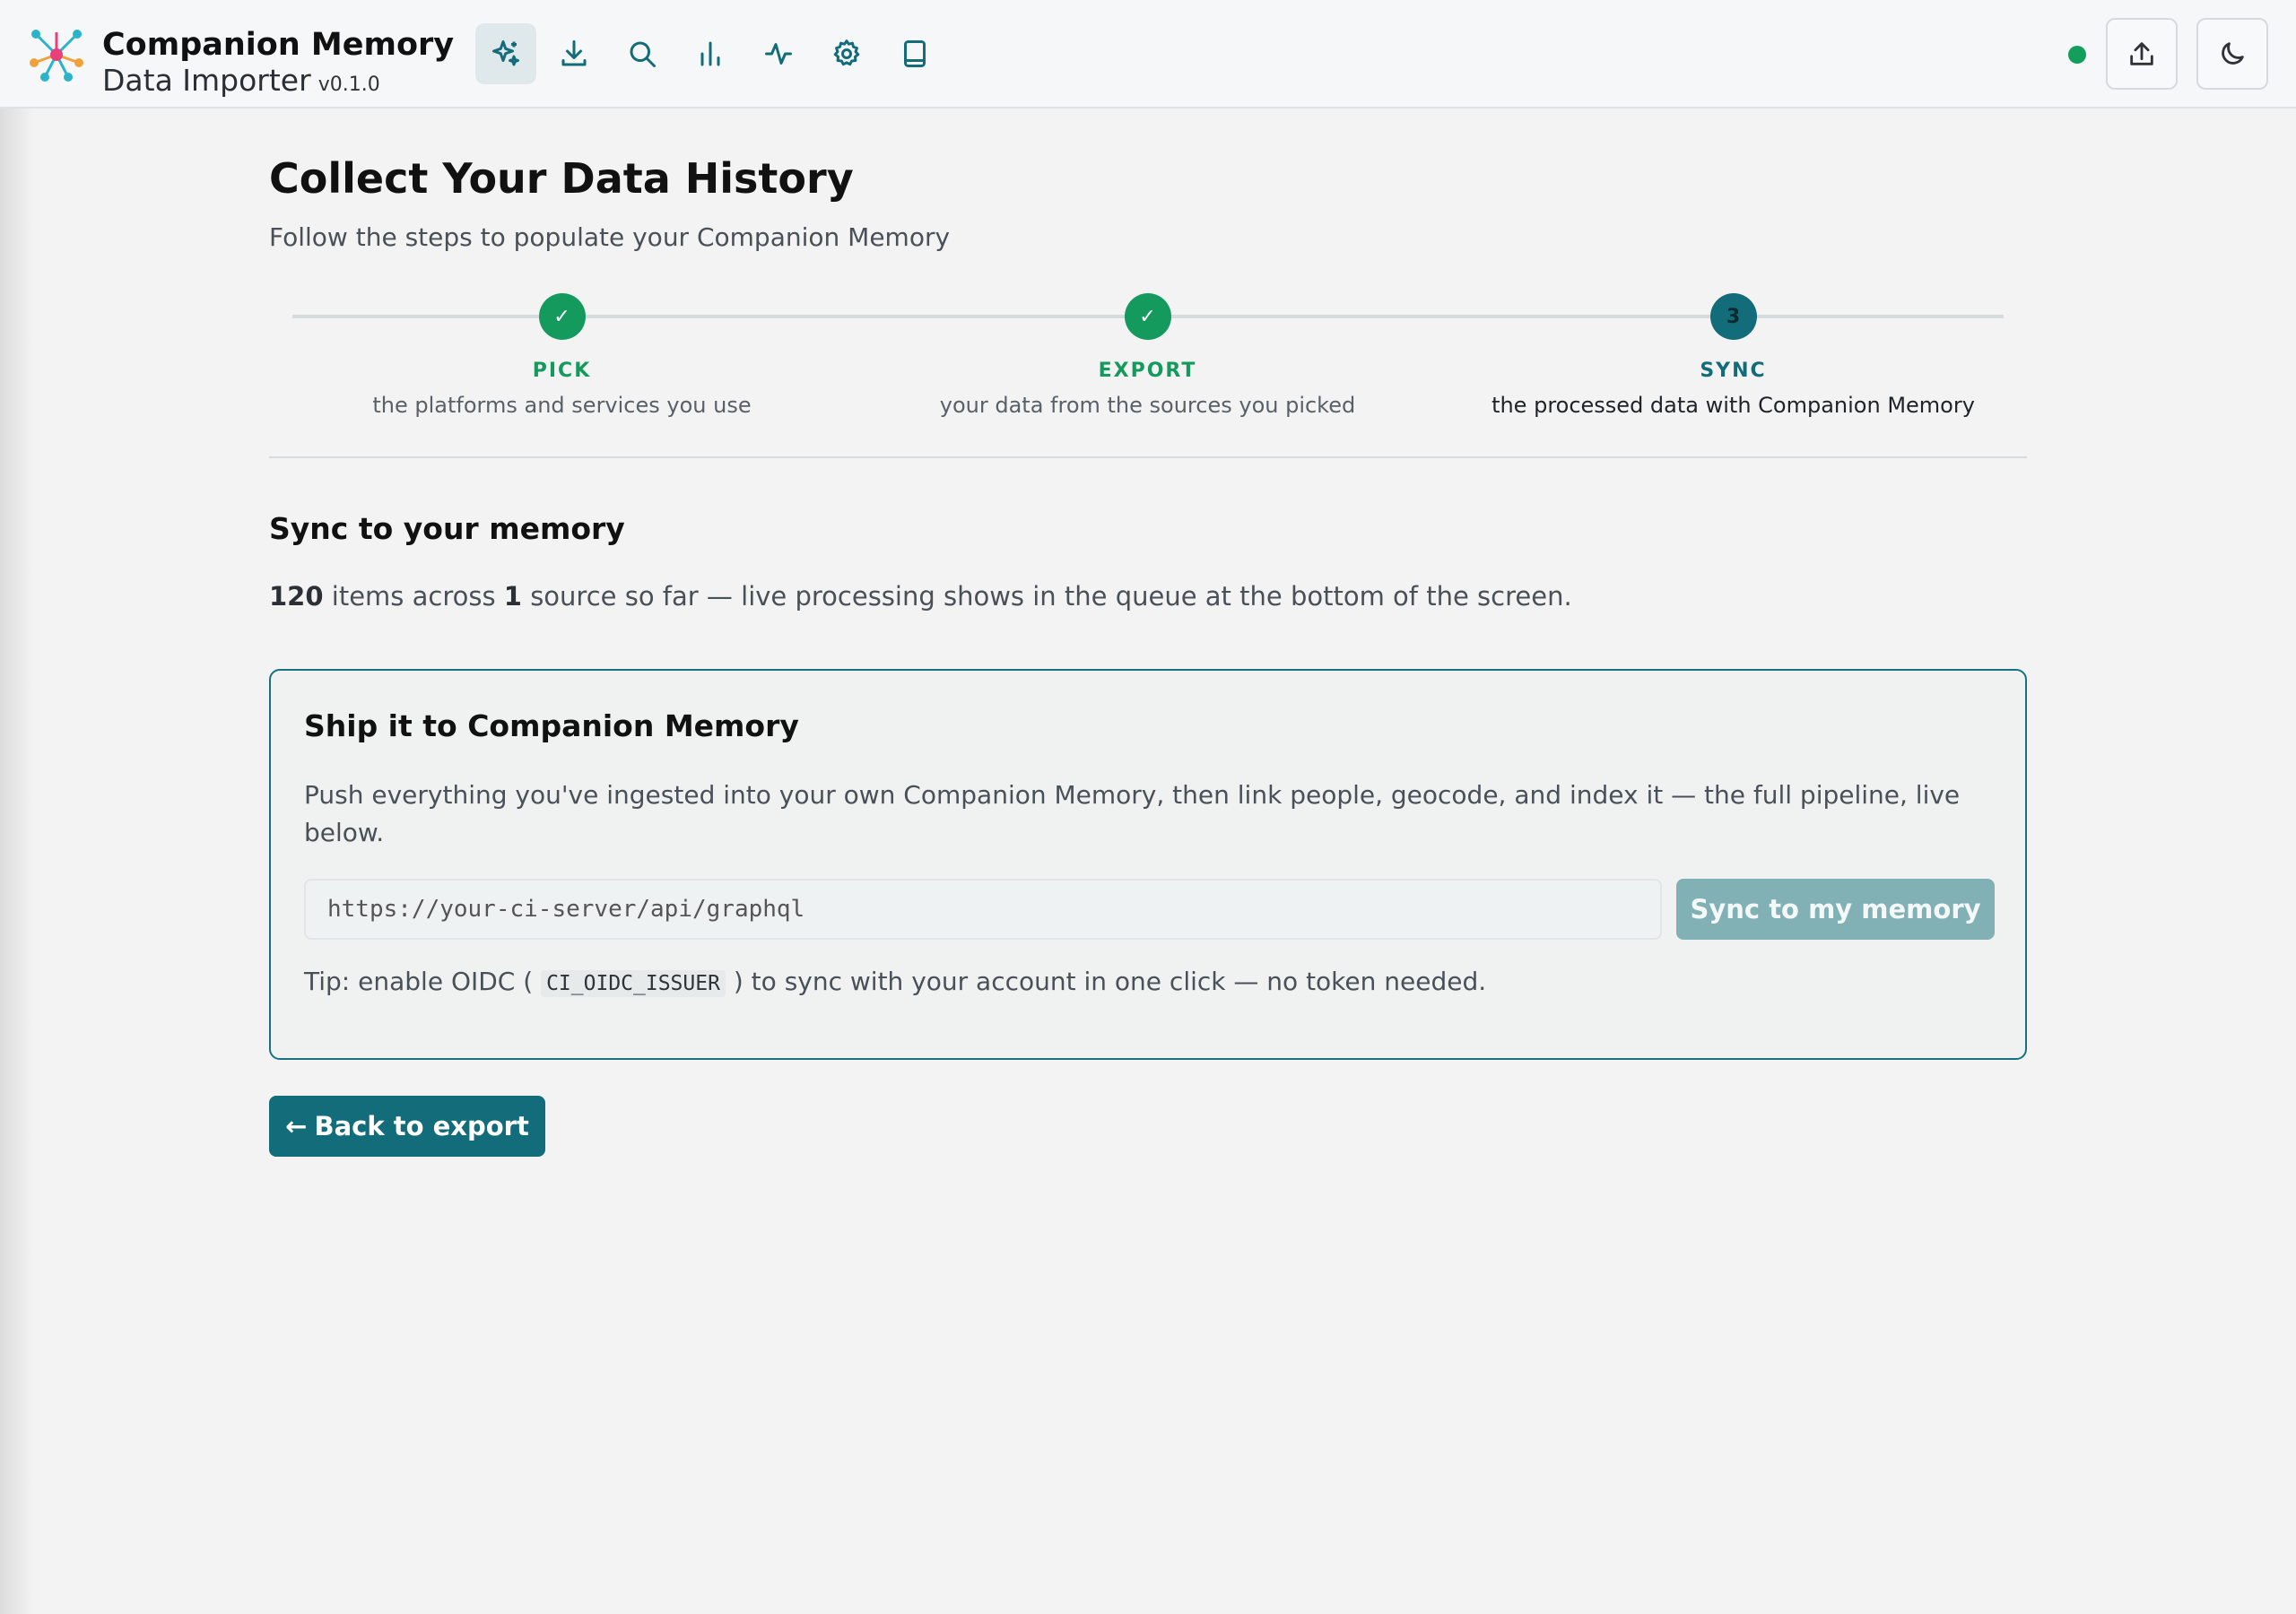 The width and height of the screenshot is (2296, 1614). Describe the element at coordinates (447, 528) in the screenshot. I see `section-title: Sync to your memory` at that location.